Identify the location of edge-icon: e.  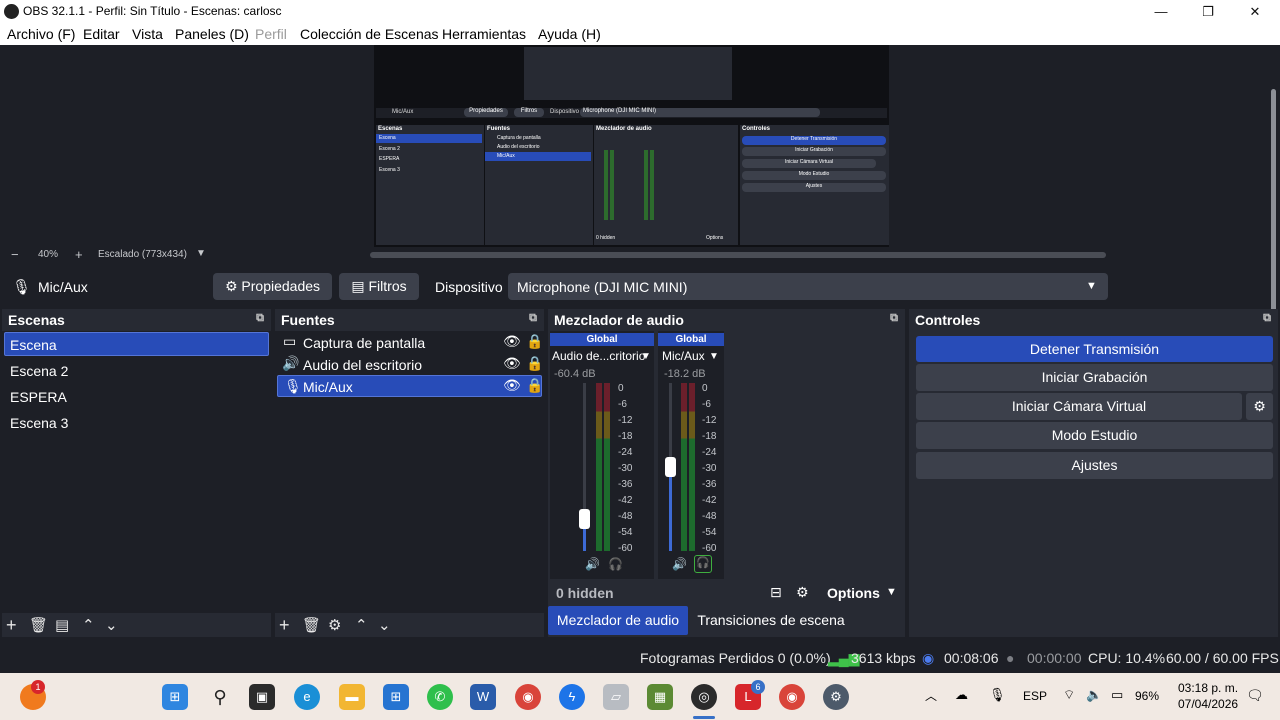
(307, 697).